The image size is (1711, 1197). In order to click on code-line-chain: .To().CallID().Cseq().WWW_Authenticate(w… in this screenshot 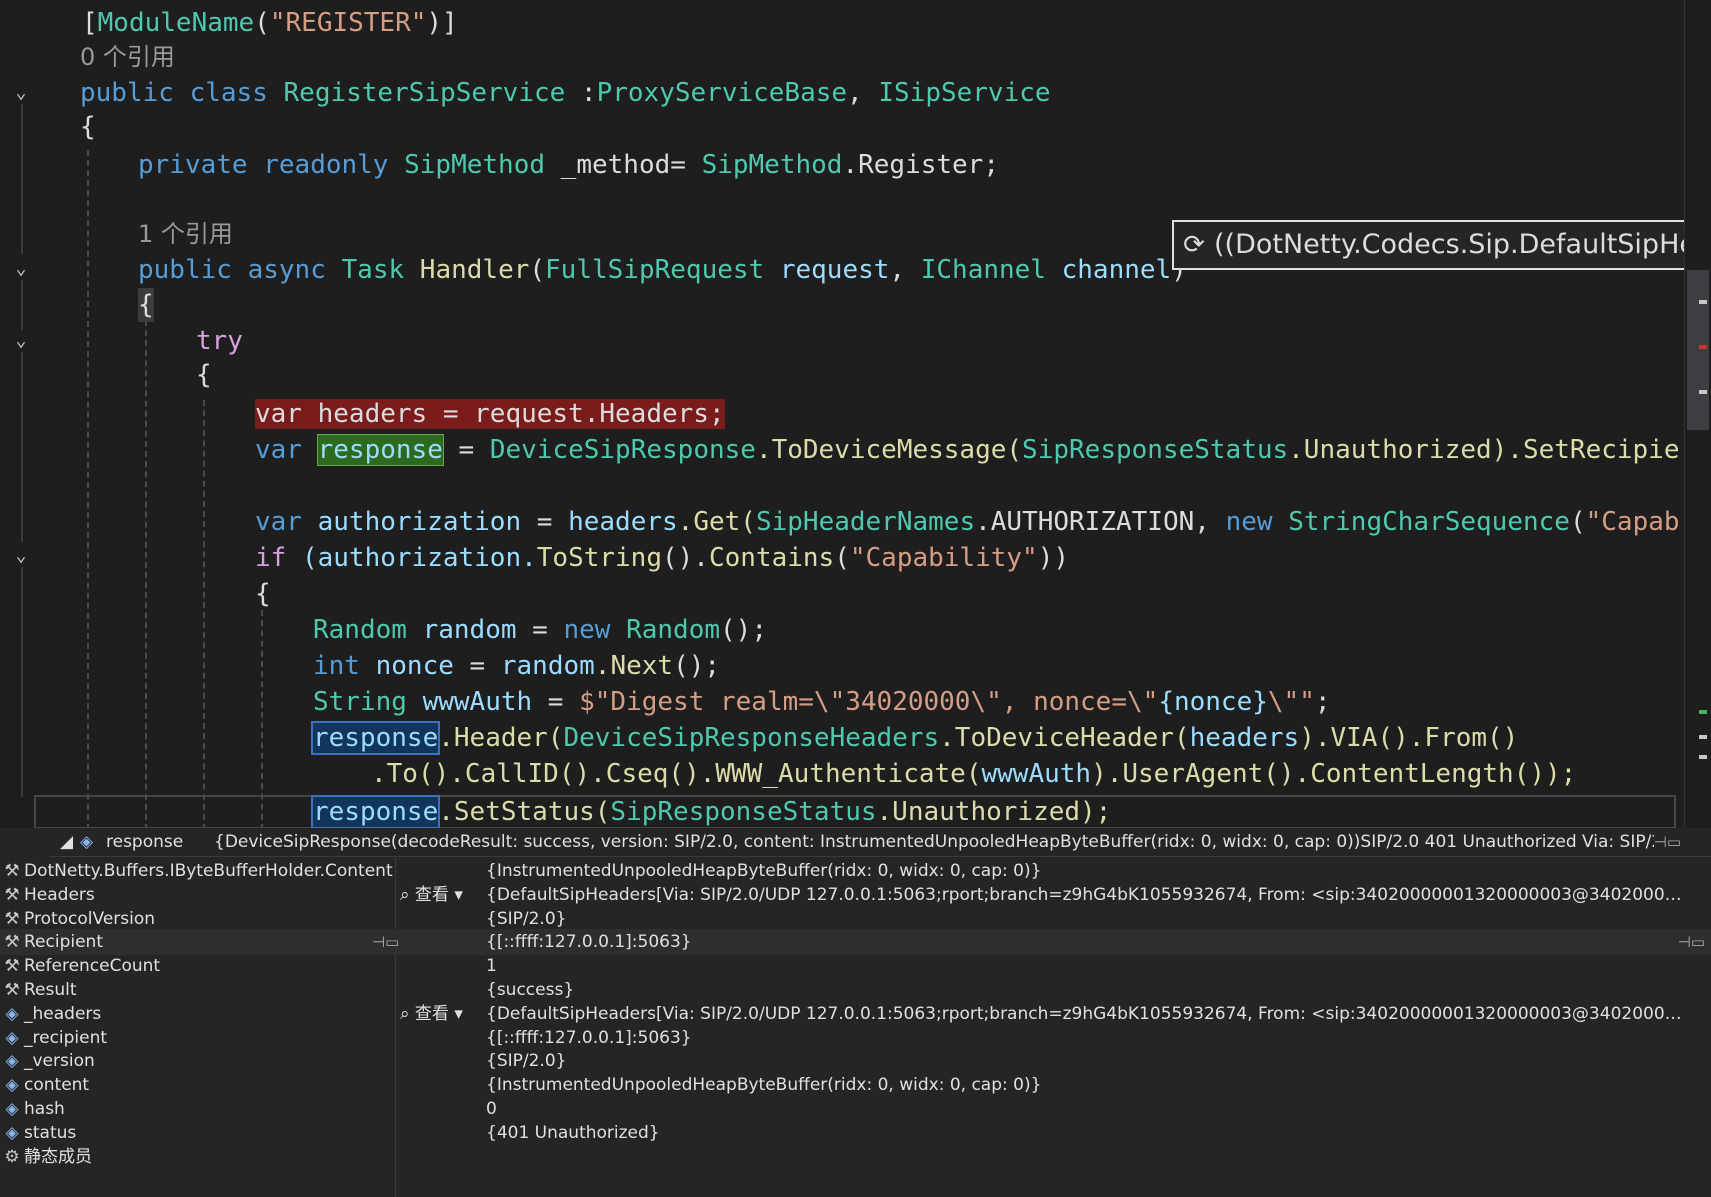, I will do `click(974, 774)`.